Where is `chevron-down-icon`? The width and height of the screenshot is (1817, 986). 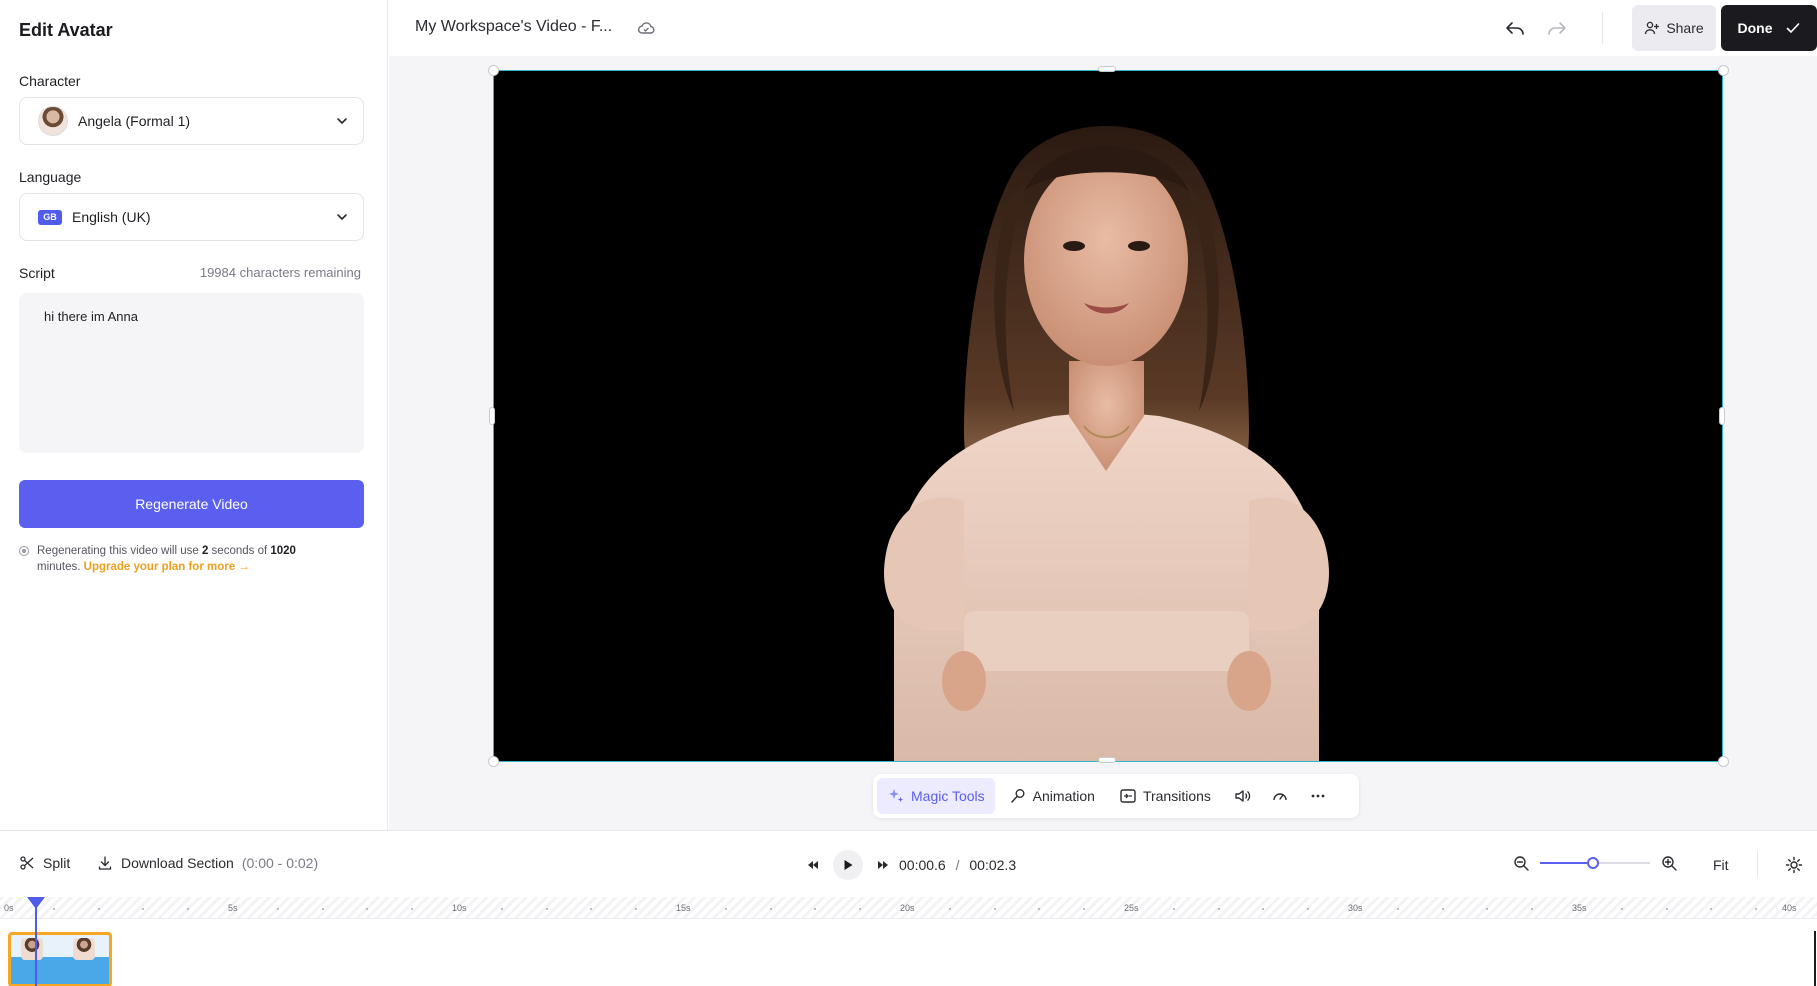
chevron-down-icon is located at coordinates (342, 121).